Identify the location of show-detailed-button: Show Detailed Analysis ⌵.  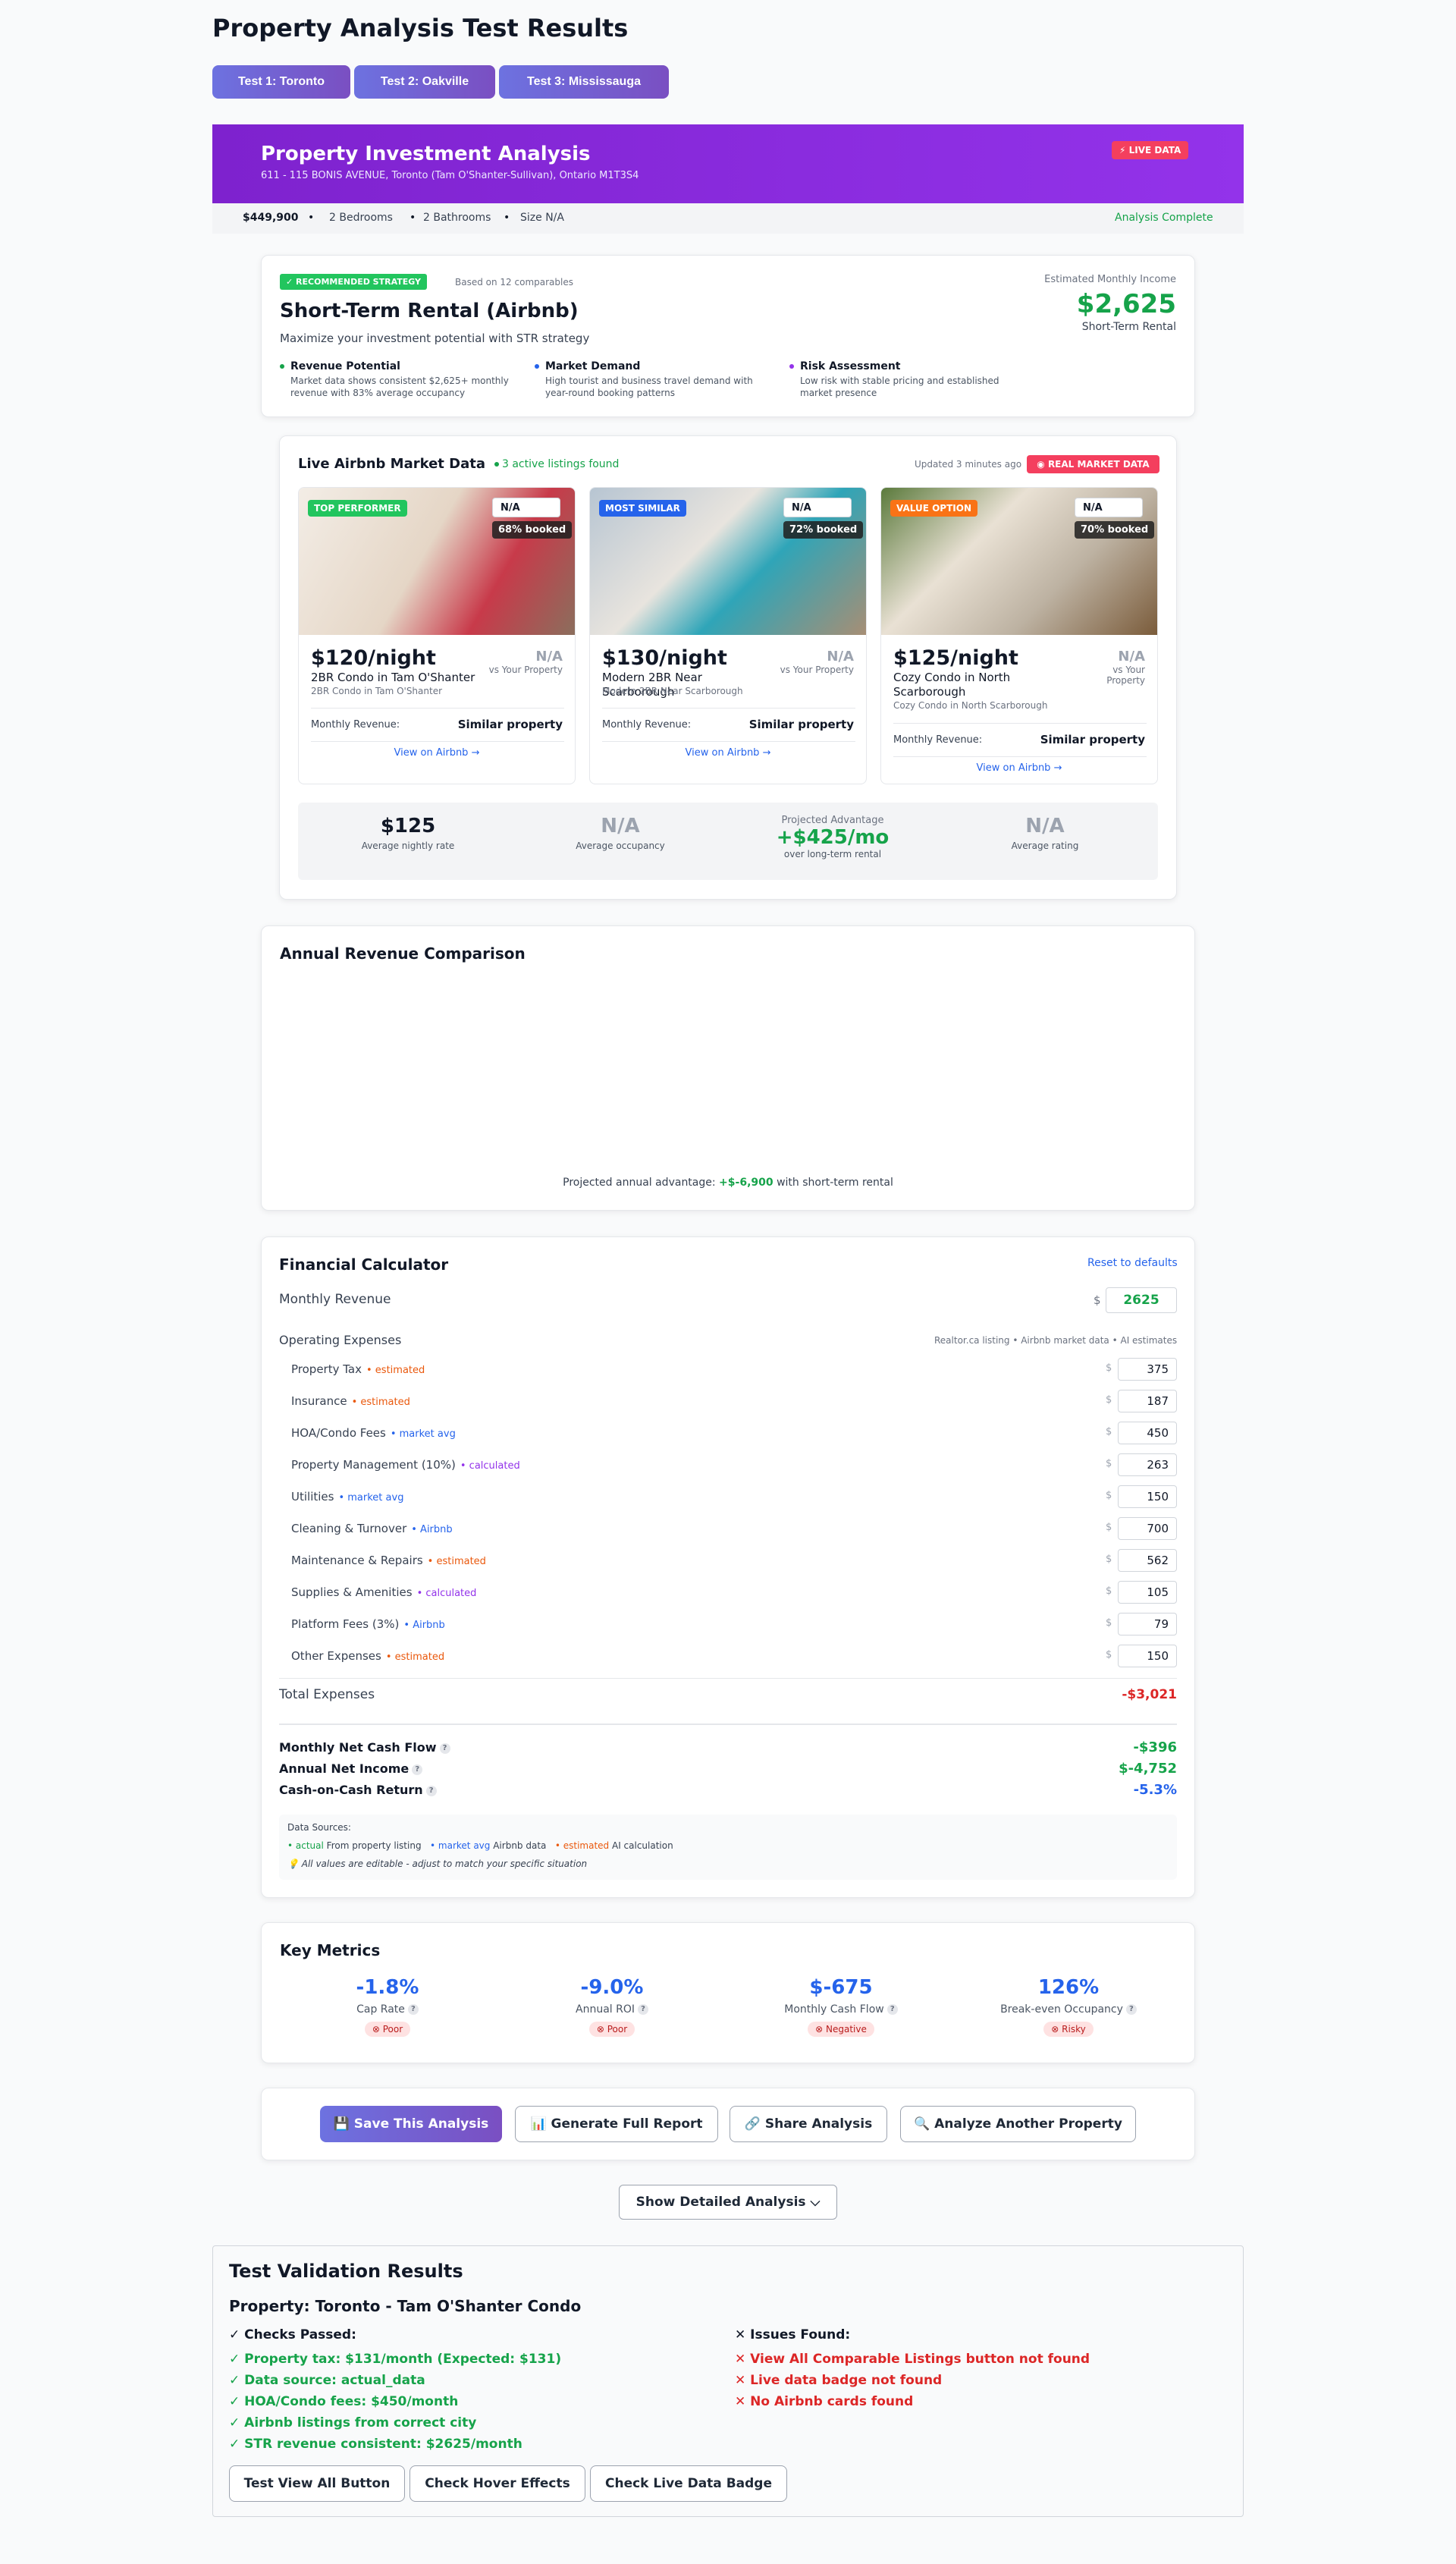
(728, 2203).